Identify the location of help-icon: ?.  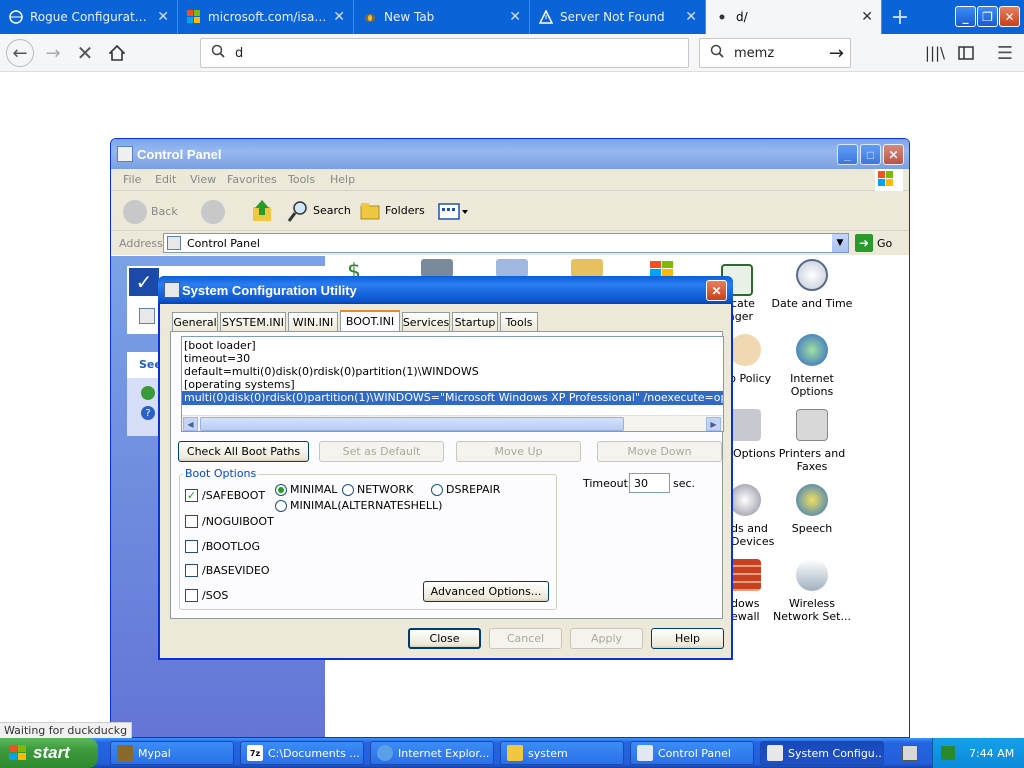
(148, 413).